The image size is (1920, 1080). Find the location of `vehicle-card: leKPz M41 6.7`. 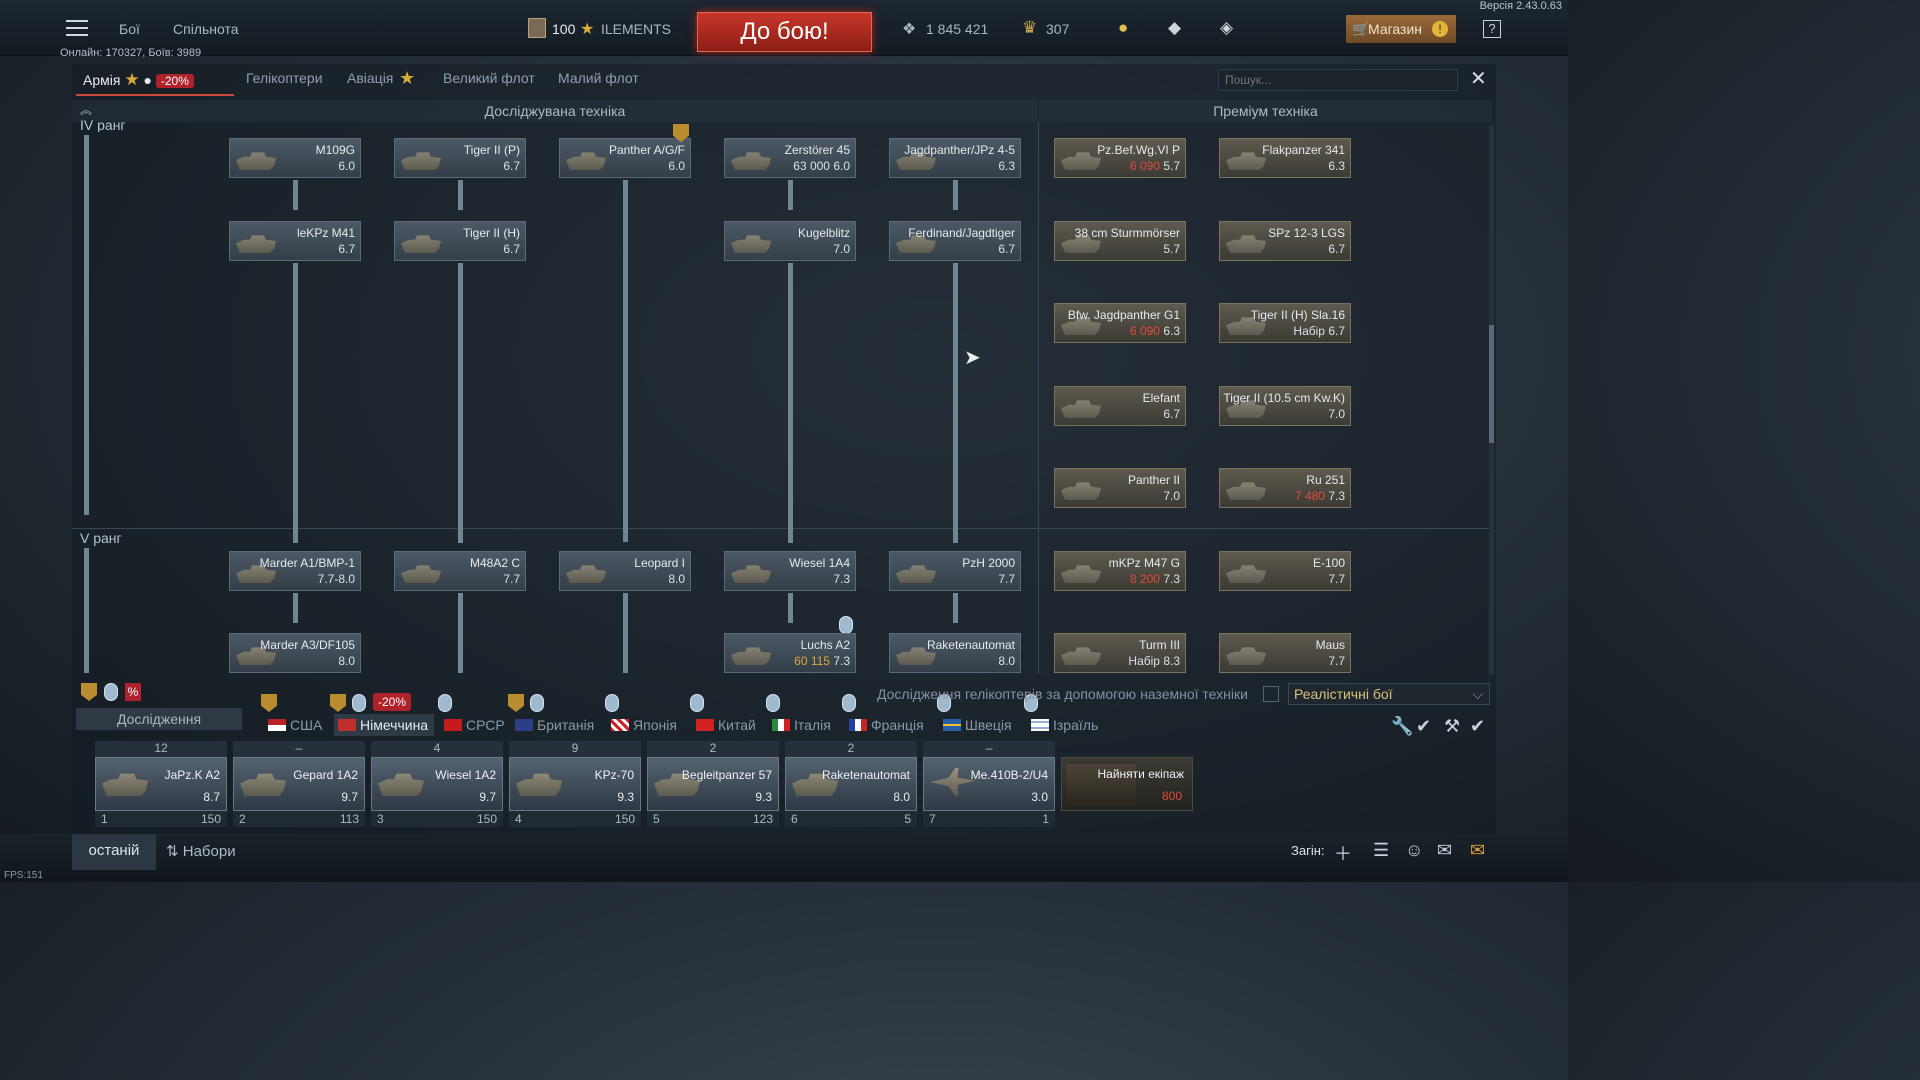

vehicle-card: leKPz M41 6.7 is located at coordinates (295, 241).